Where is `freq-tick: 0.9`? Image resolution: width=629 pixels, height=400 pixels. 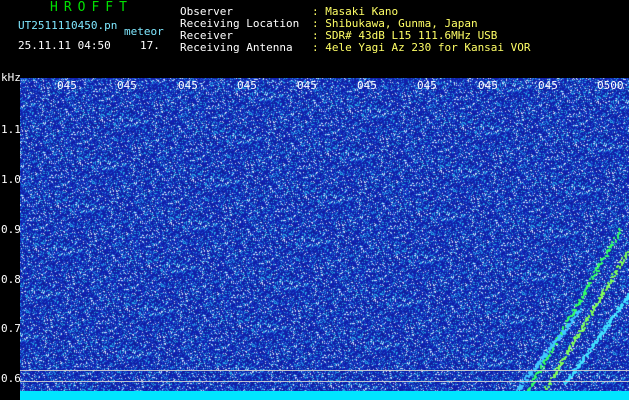
freq-tick: 0.9 is located at coordinates (11, 229).